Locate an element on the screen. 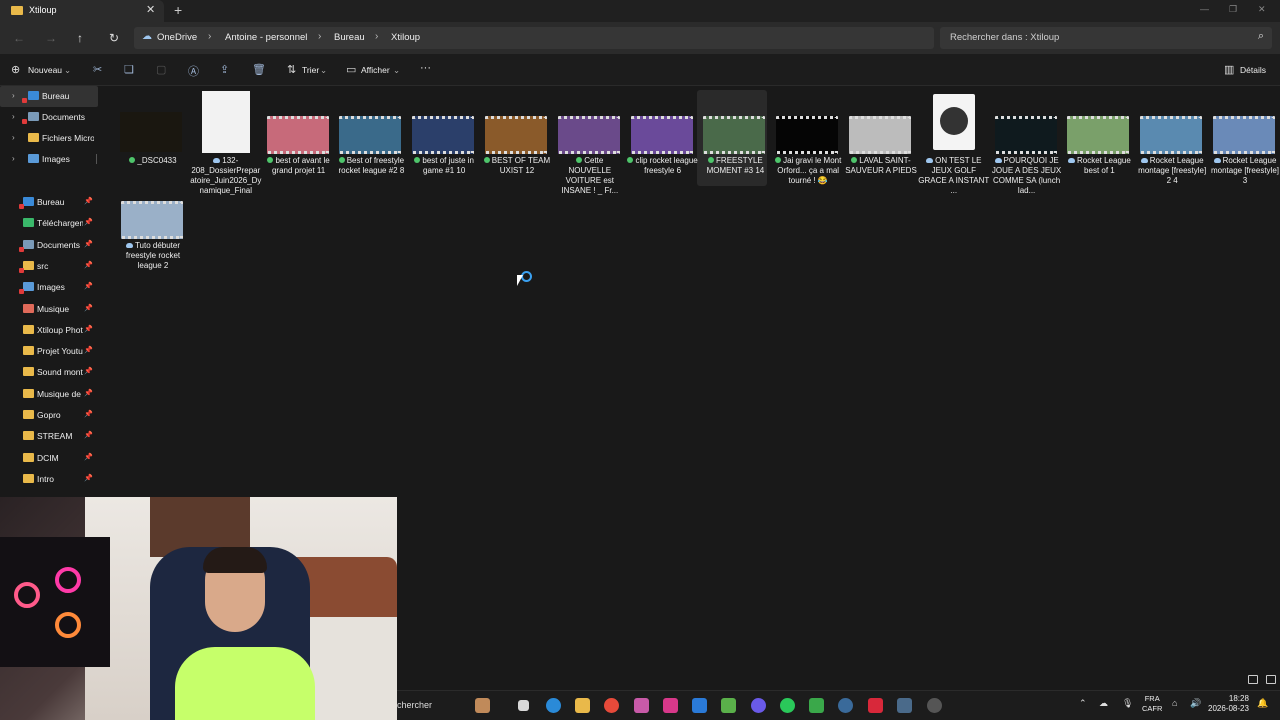 The width and height of the screenshot is (1280, 720). file-item: best of avant le grand projet 11 is located at coordinates (298, 156).